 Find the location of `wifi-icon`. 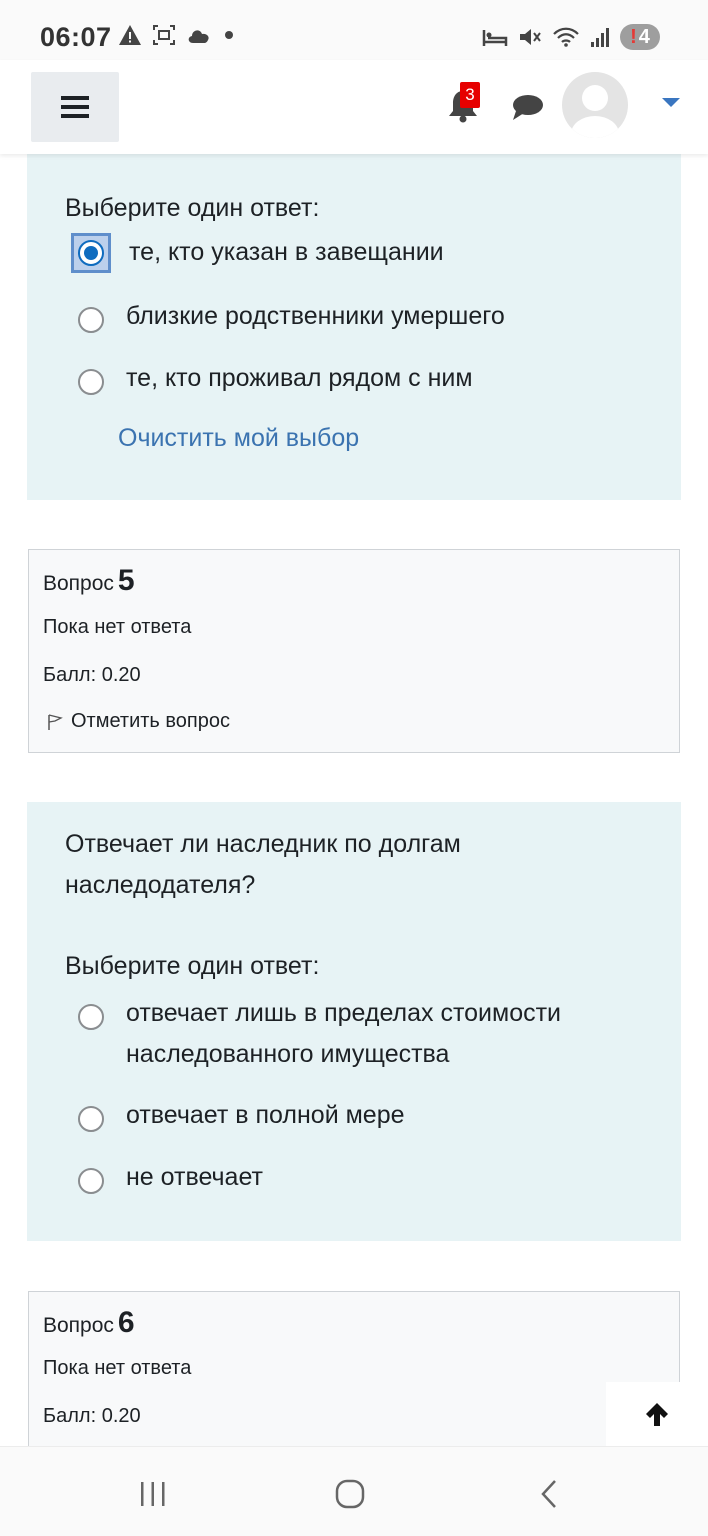

wifi-icon is located at coordinates (566, 37).